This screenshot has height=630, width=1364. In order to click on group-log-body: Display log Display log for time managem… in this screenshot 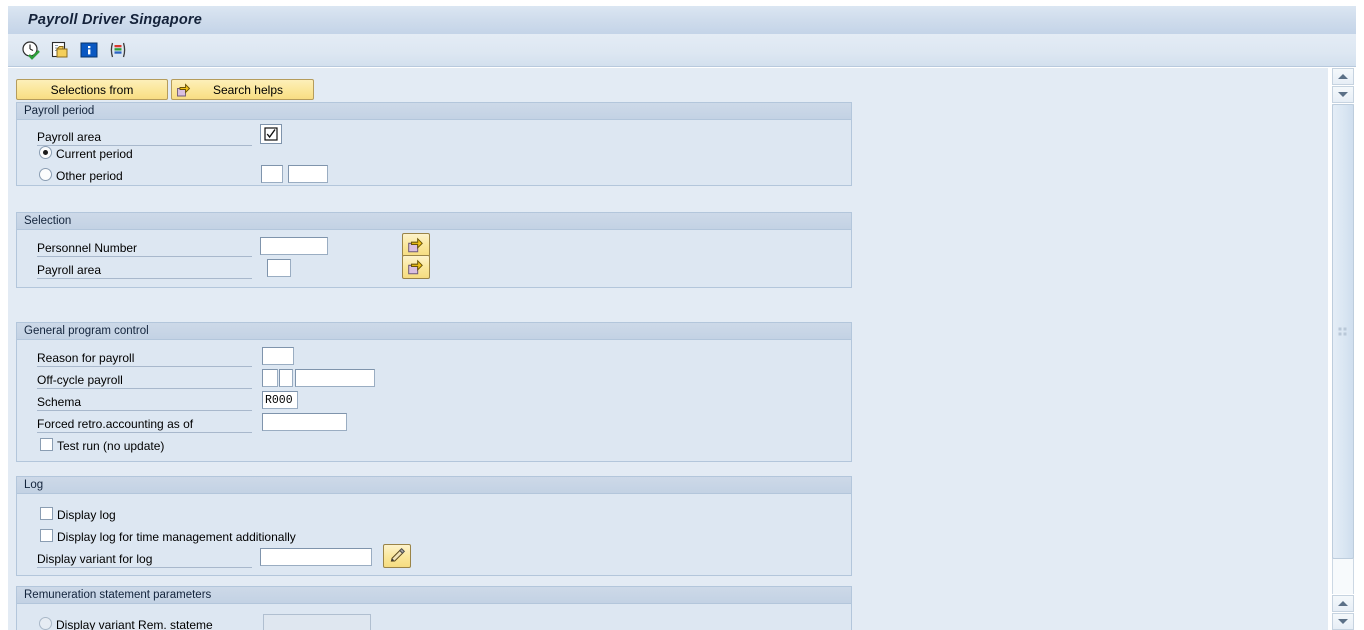, I will do `click(434, 534)`.